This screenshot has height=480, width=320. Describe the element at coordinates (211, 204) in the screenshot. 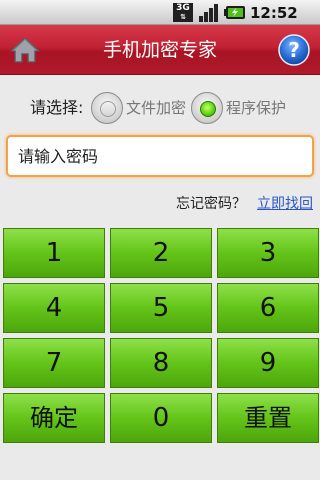

I see `forgot-password-text: 忘记密码？` at that location.